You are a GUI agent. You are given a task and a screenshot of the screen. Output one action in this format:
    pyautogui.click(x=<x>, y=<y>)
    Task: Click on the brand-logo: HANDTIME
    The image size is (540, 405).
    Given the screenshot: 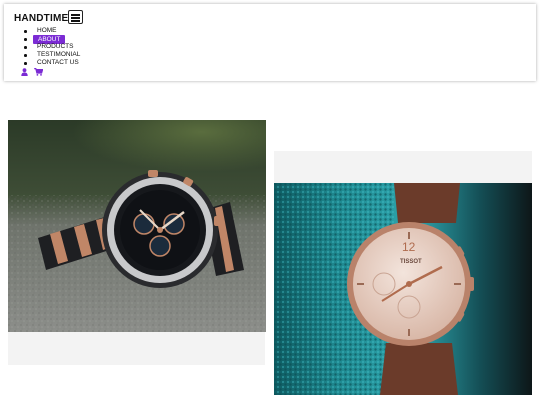 What is the action you would take?
    pyautogui.click(x=41, y=18)
    